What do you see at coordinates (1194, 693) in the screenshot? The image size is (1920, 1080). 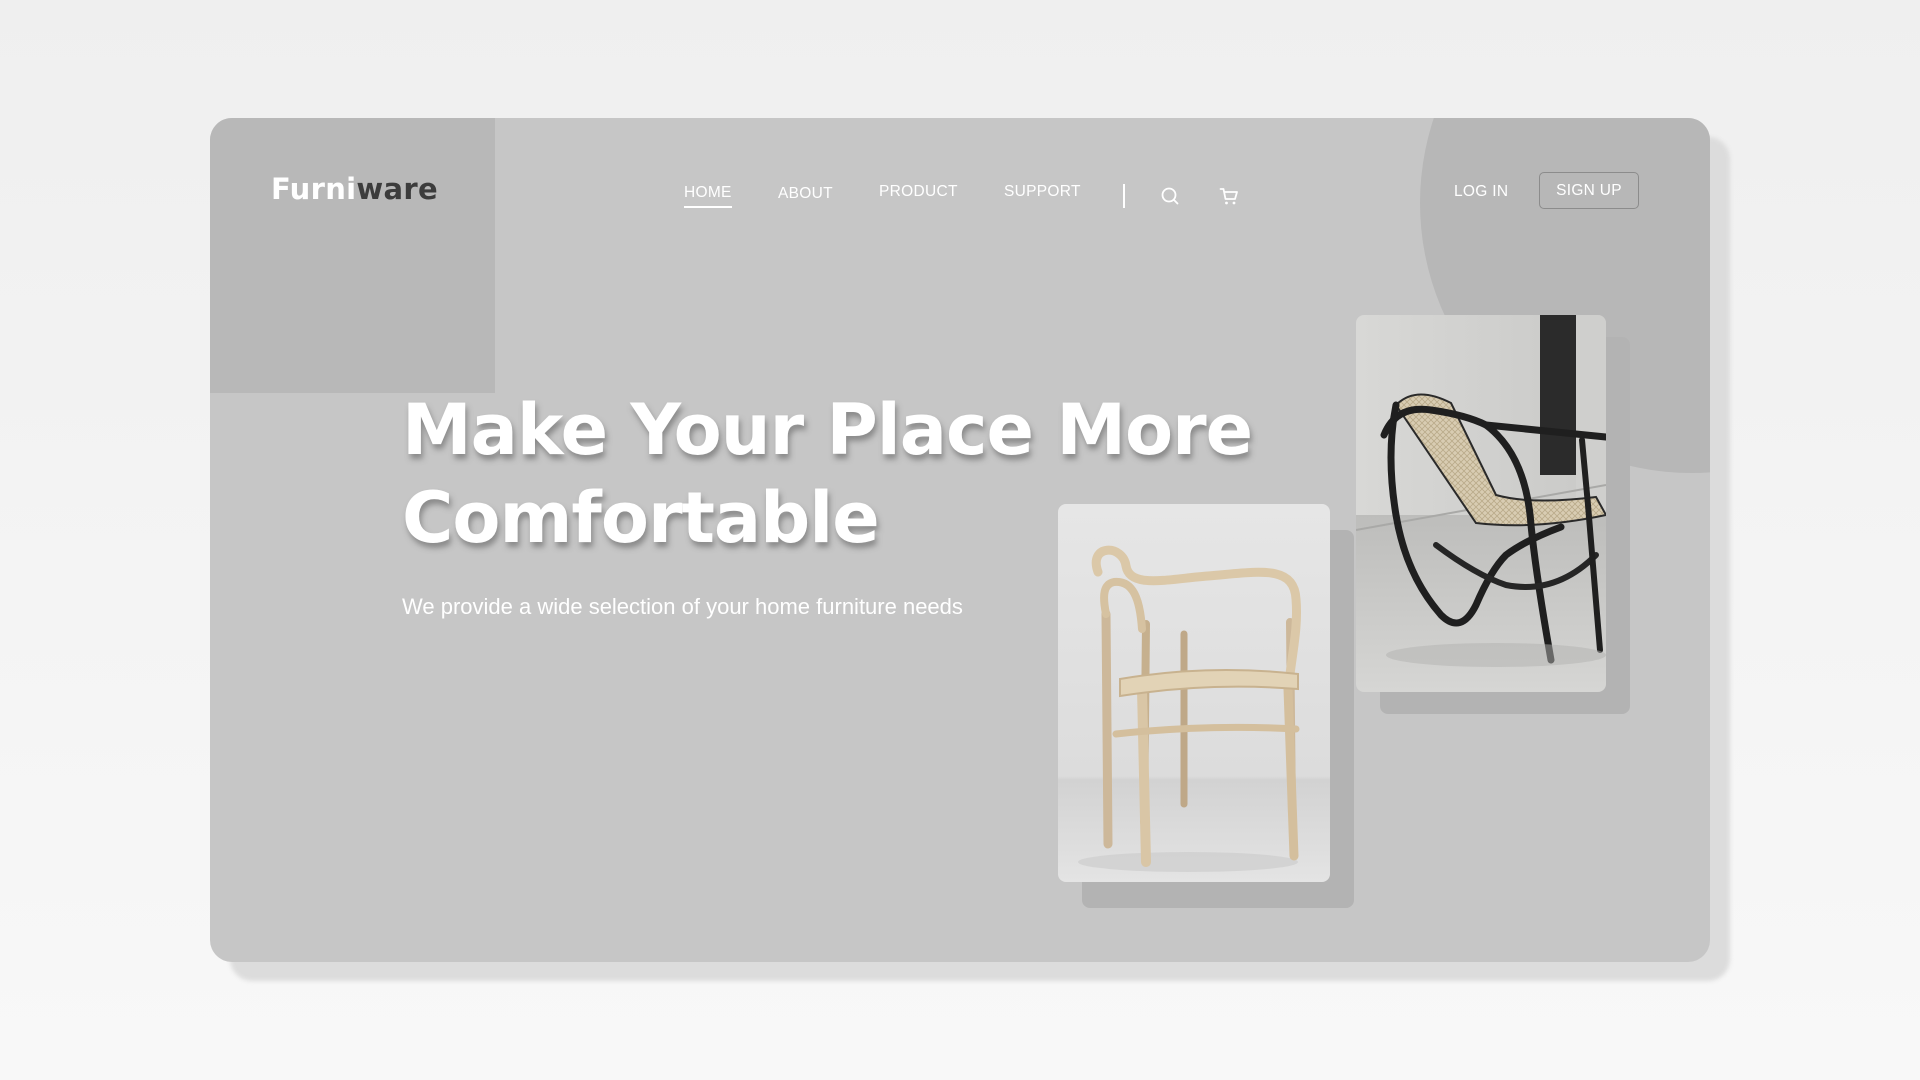 I see `wooden-chair-photo` at bounding box center [1194, 693].